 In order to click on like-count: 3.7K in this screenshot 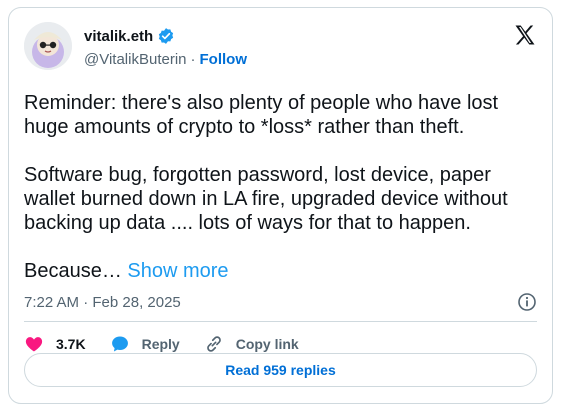, I will do `click(71, 344)`.